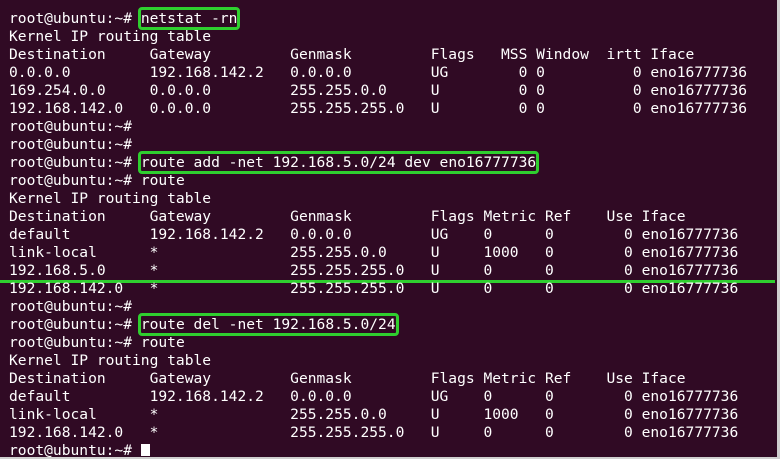  What do you see at coordinates (189, 18) in the screenshot?
I see `command-netstat: netstat -rn` at bounding box center [189, 18].